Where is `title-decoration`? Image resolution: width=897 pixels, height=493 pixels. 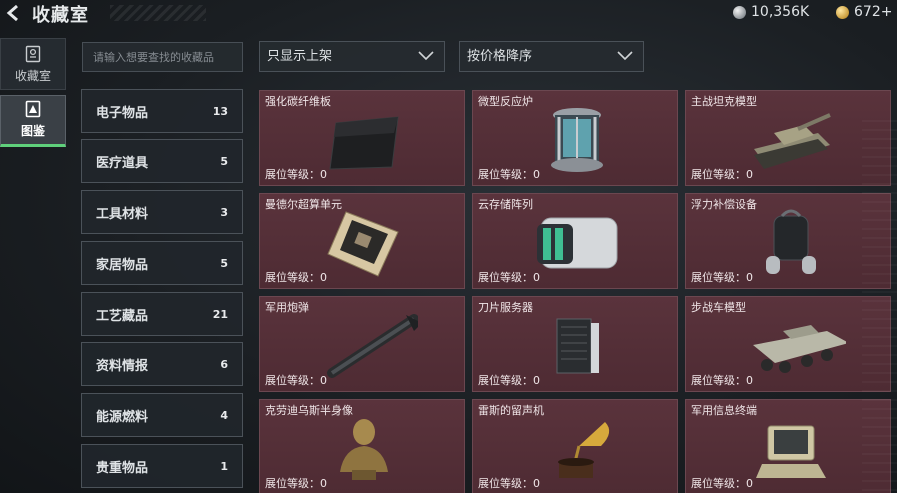
title-decoration is located at coordinates (158, 13).